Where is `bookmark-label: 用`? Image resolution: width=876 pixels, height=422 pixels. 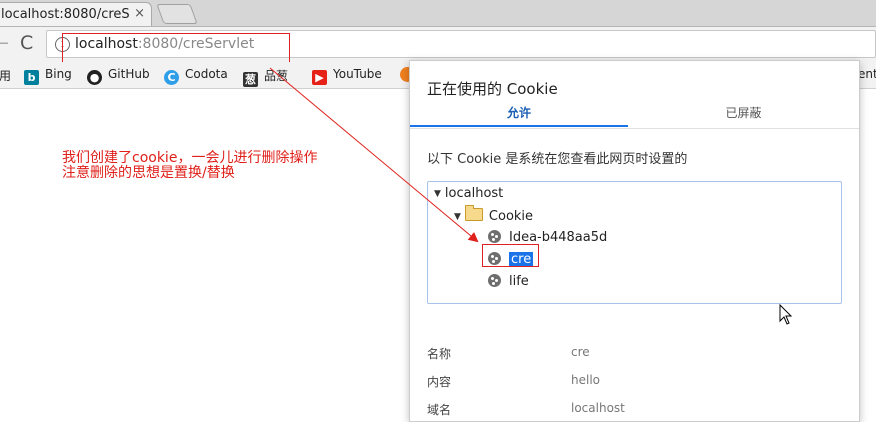
bookmark-label: 用 is located at coordinates (6, 76).